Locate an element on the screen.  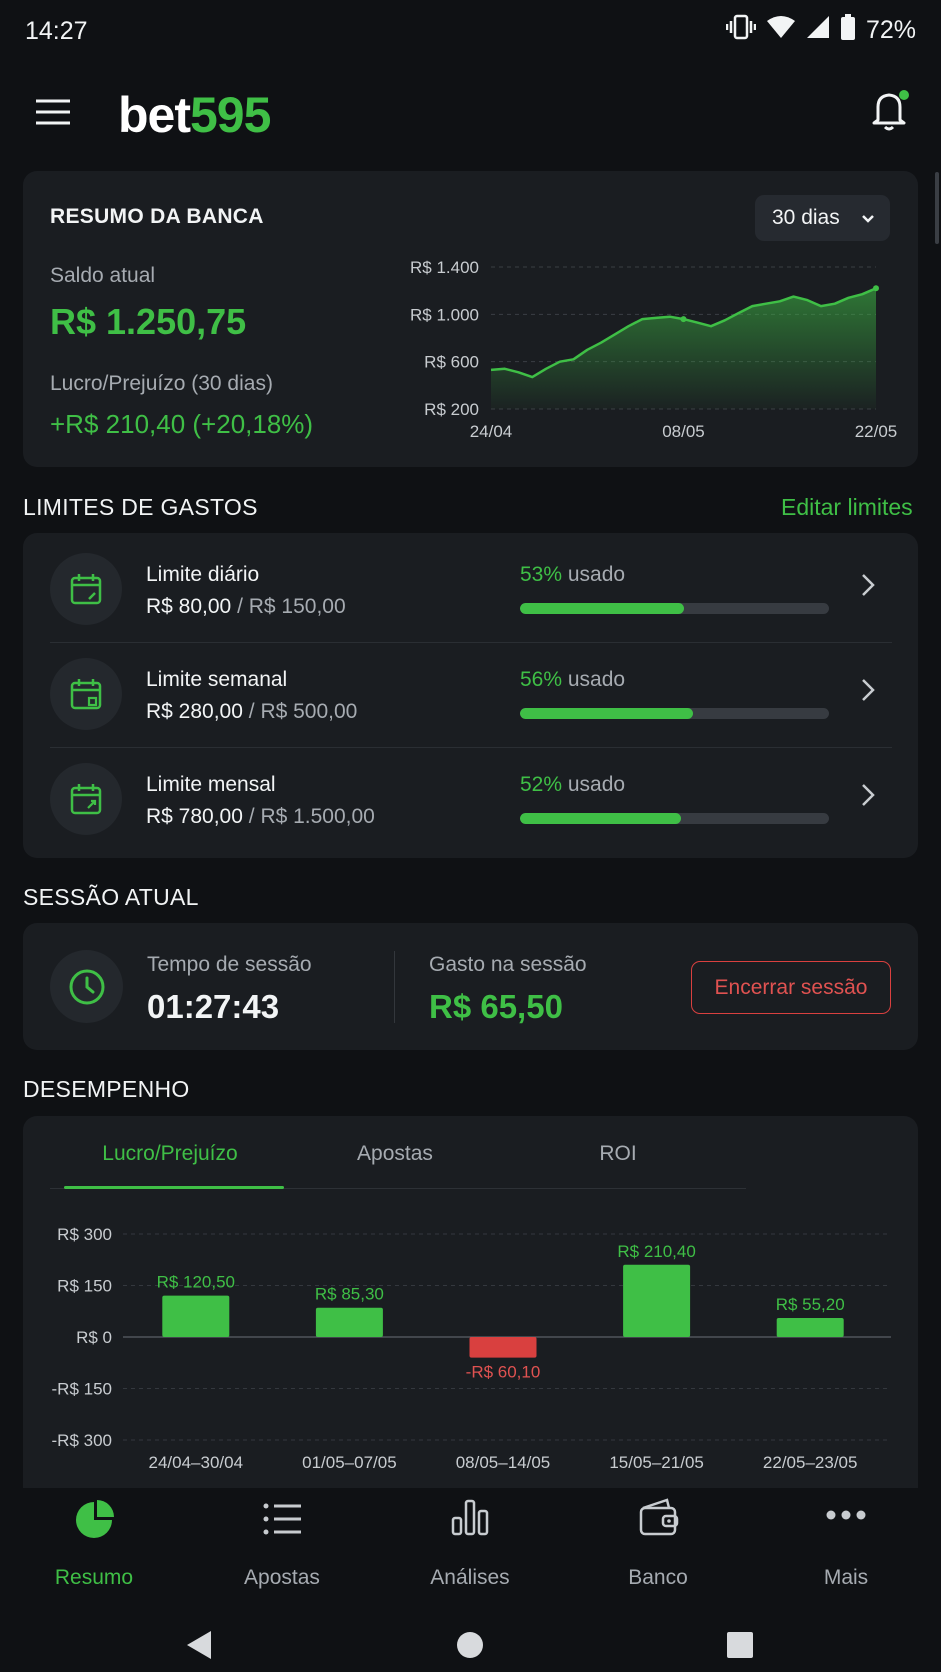
limit-usage: 56% usado is located at coordinates (573, 679).